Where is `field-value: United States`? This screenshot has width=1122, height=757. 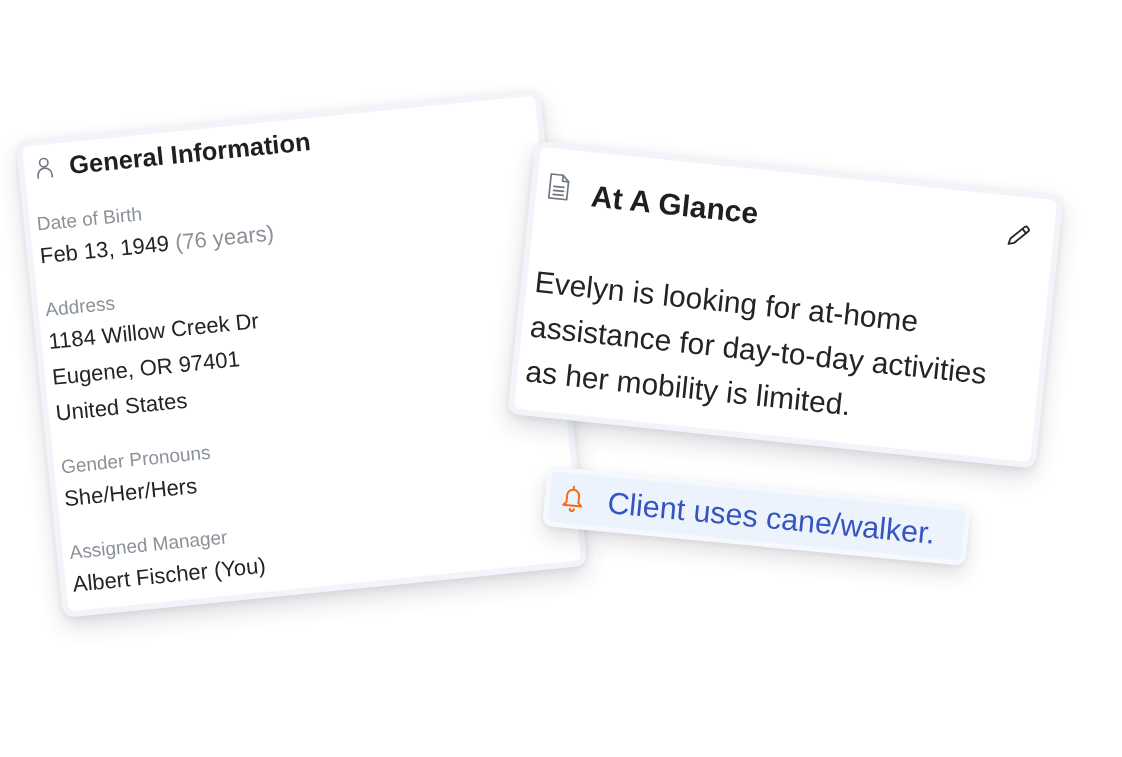
field-value: United States is located at coordinates (121, 406).